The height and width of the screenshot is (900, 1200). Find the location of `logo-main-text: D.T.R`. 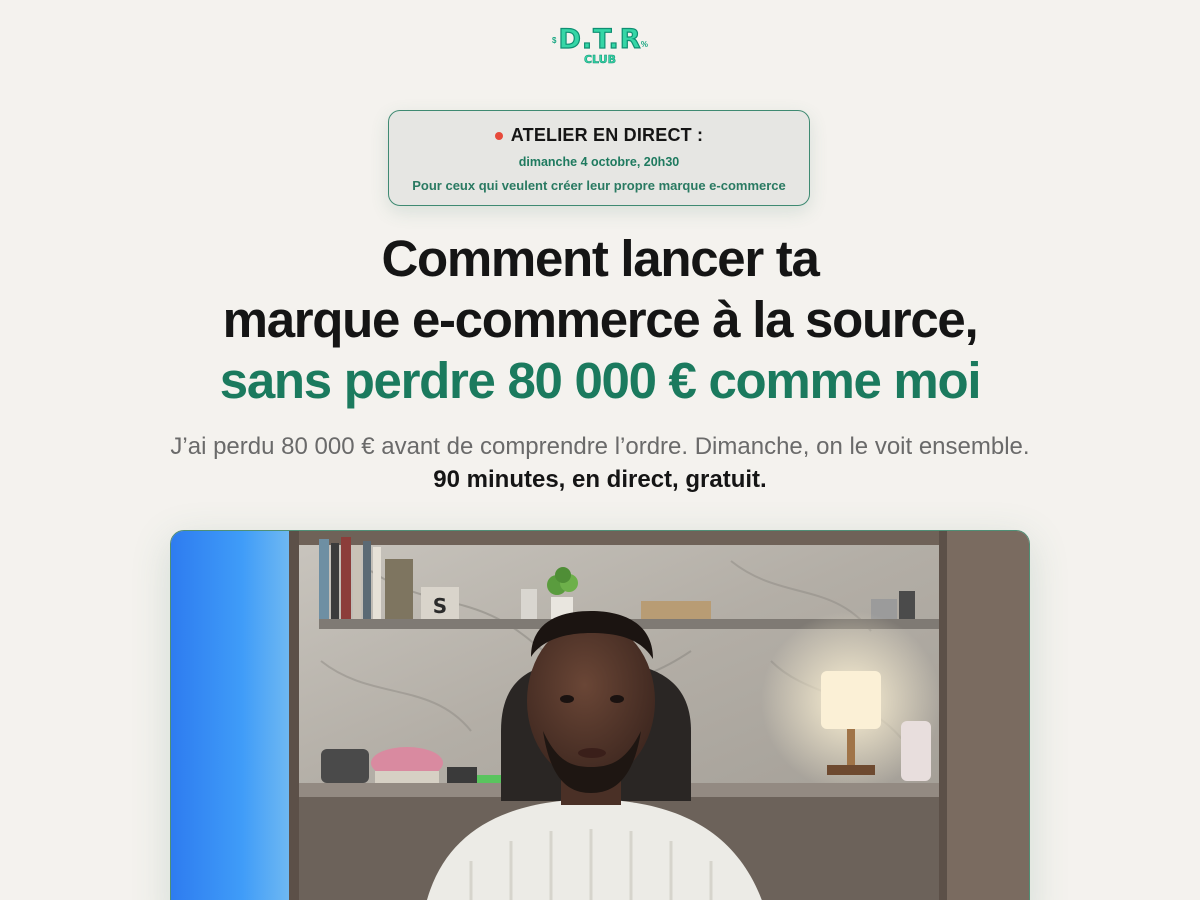

logo-main-text: D.T.R is located at coordinates (600, 39).